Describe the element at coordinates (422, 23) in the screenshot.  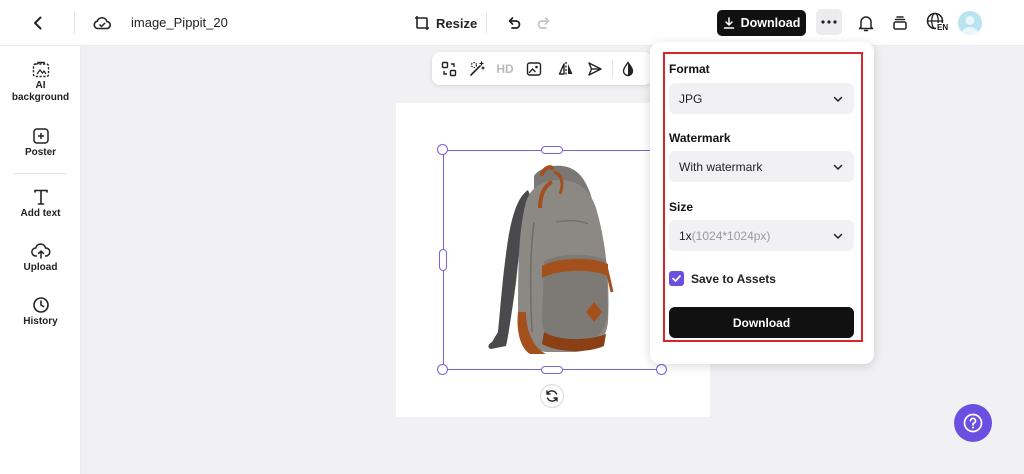
I see `resize-icon` at that location.